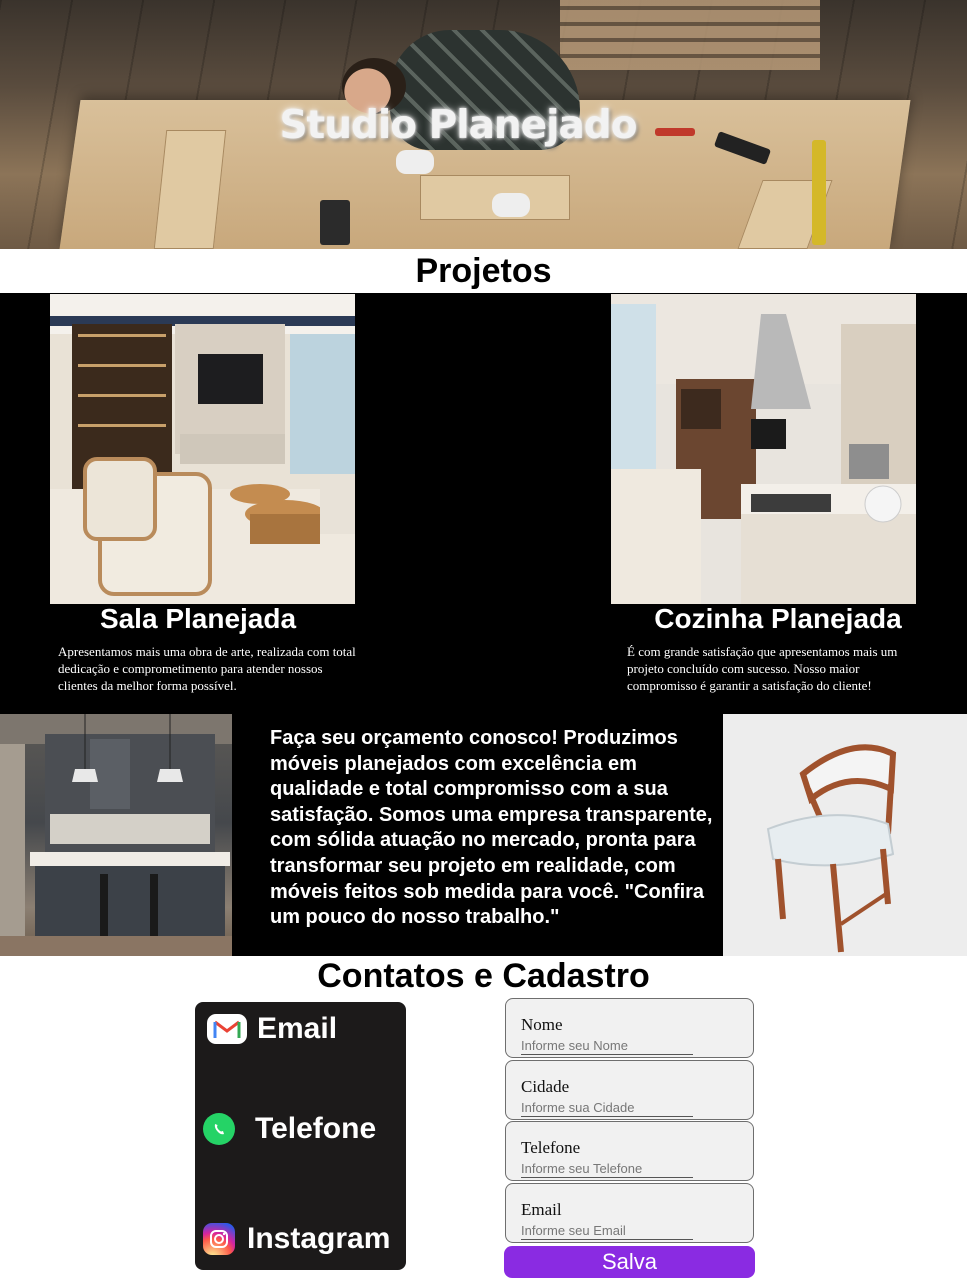 Image resolution: width=967 pixels, height=1280 pixels. I want to click on email-field: Email, so click(629, 1213).